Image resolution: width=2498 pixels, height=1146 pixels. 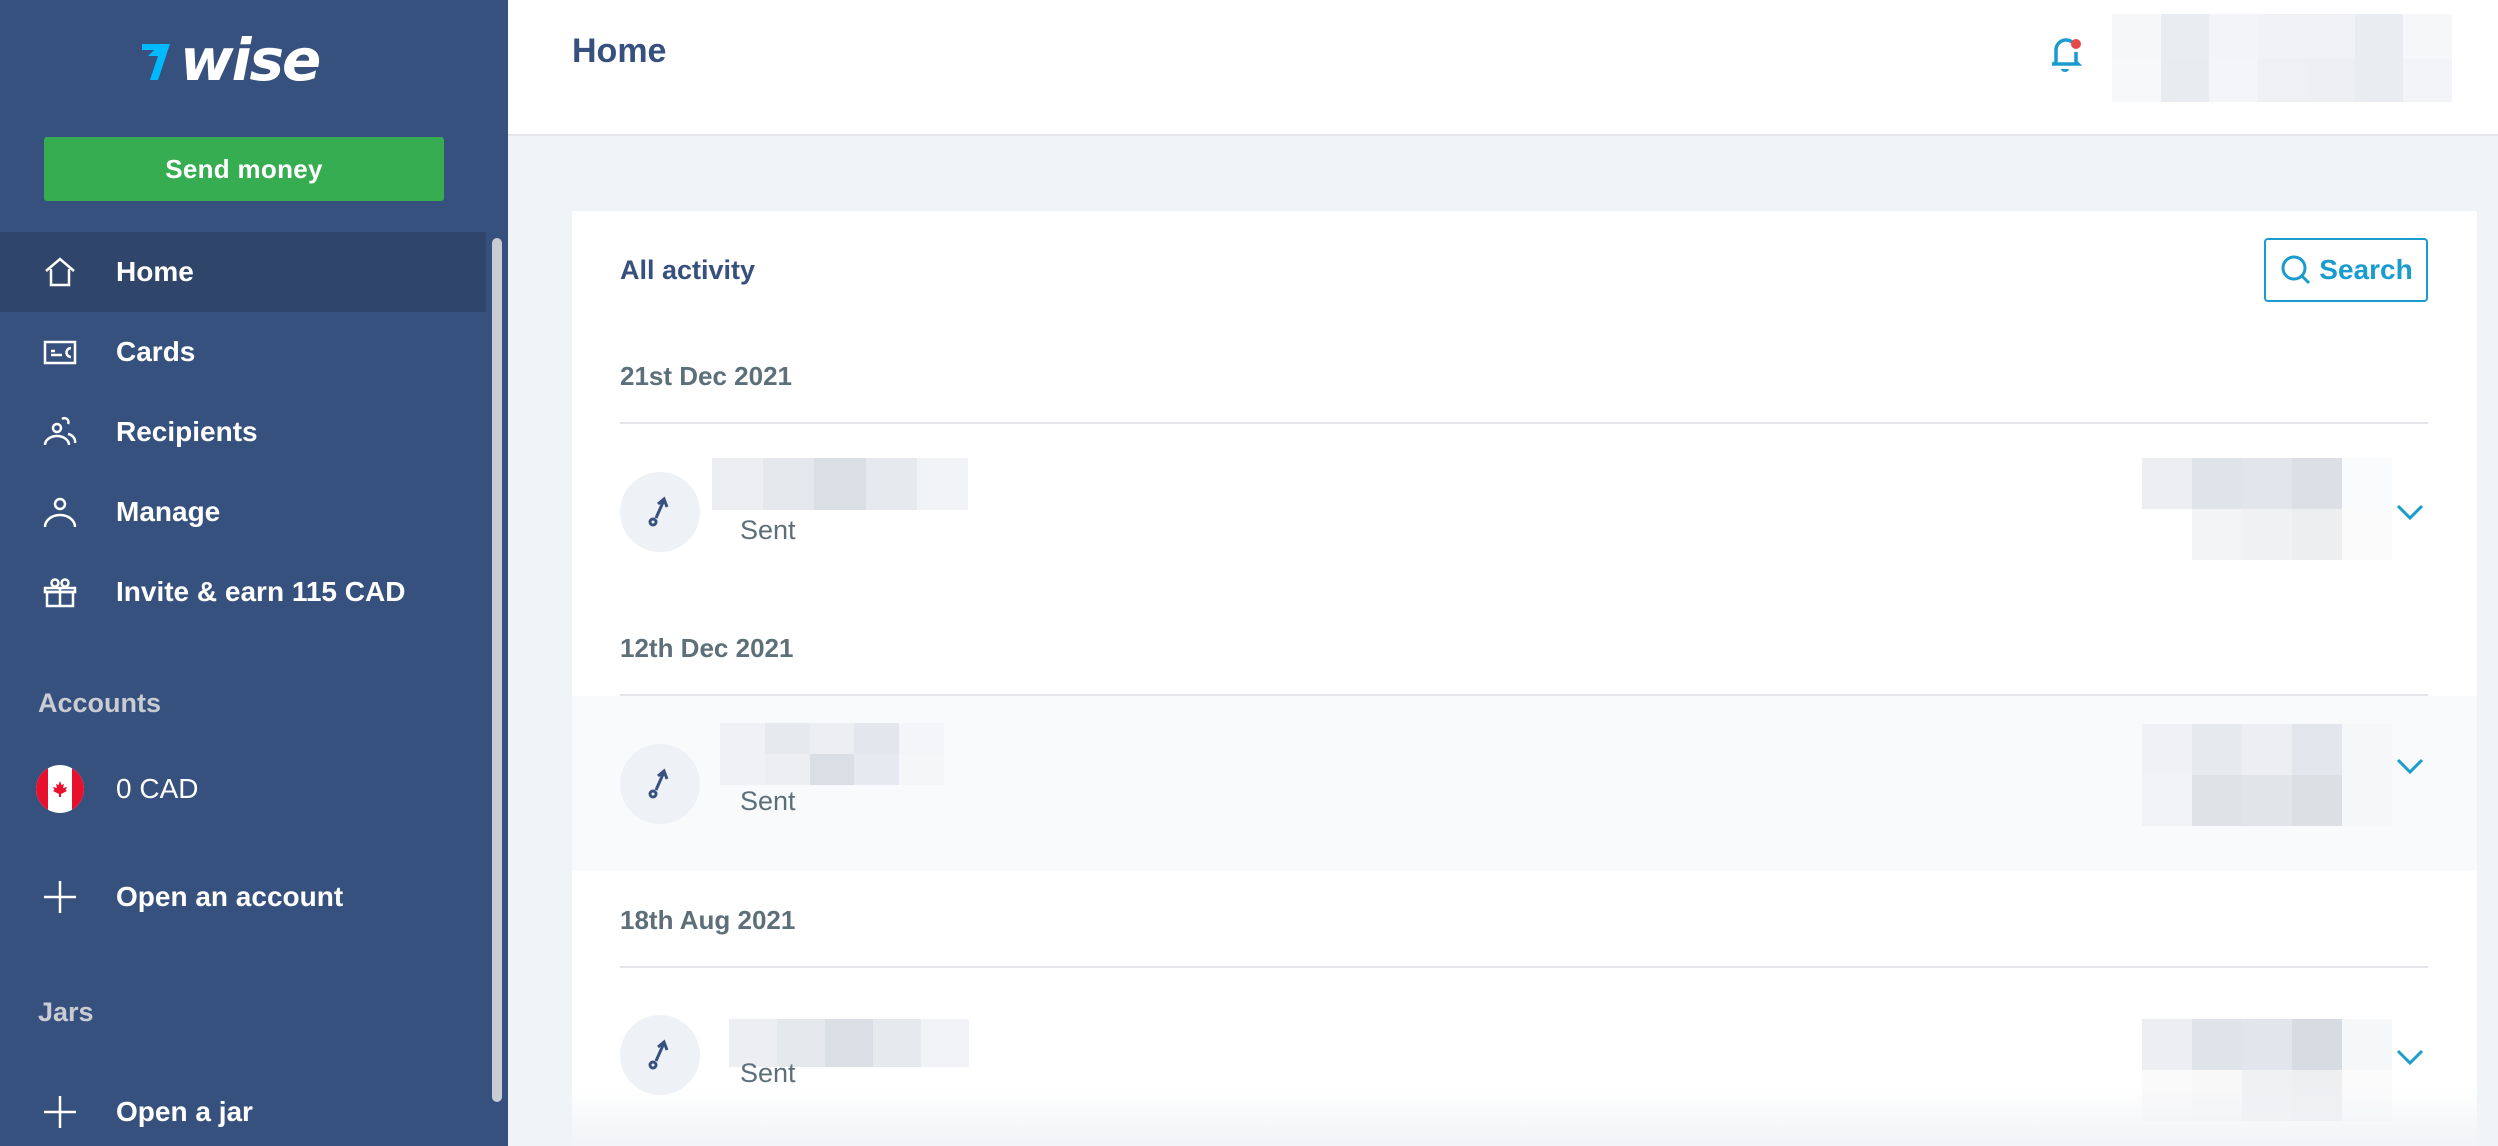 What do you see at coordinates (243, 789) in the screenshot?
I see `account-item-cad: 0 CAD` at bounding box center [243, 789].